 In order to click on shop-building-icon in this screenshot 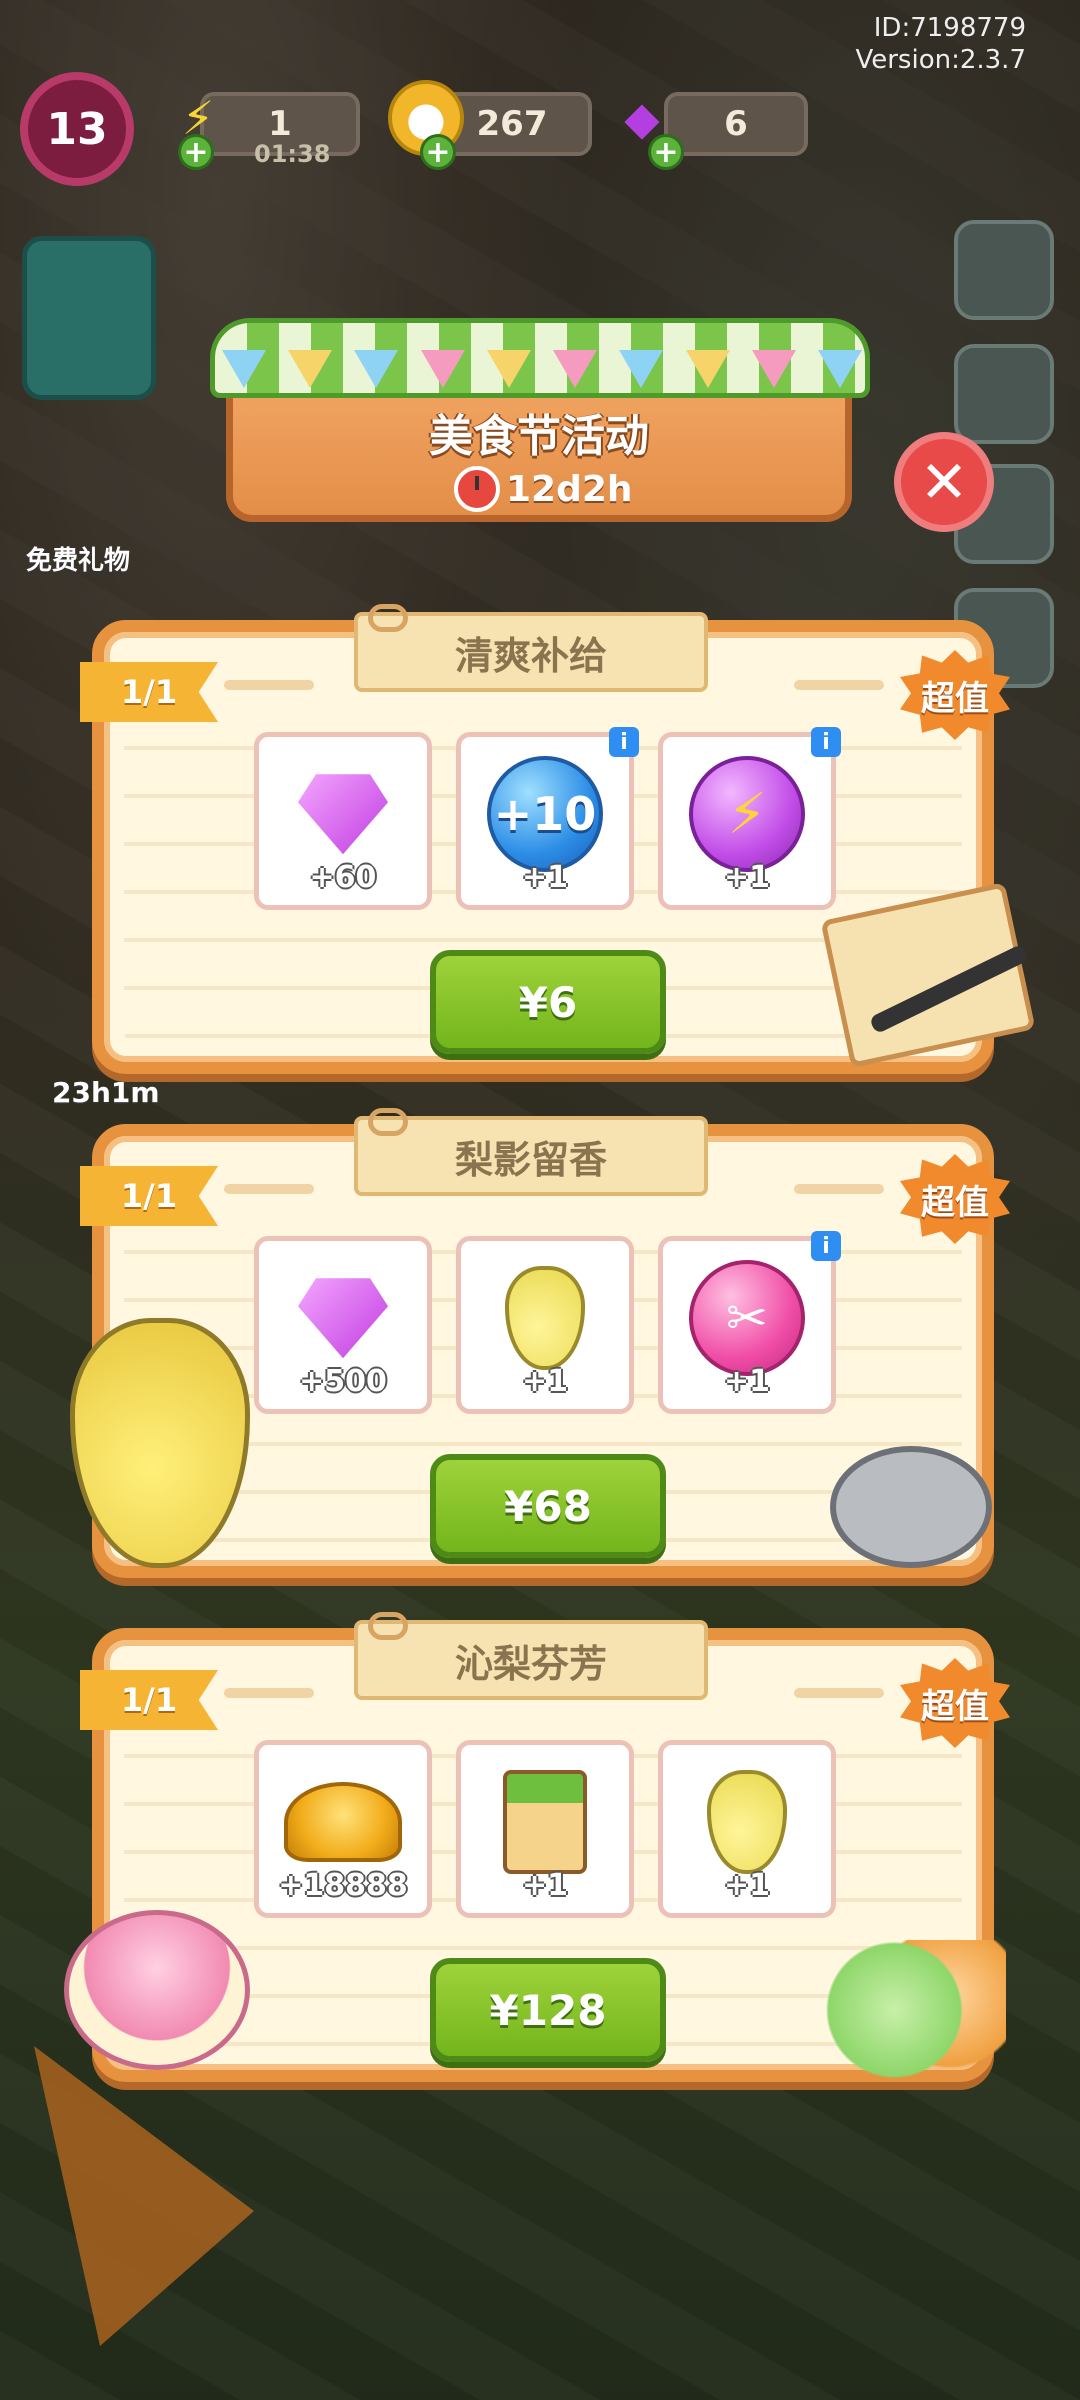, I will do `click(545, 1822)`.